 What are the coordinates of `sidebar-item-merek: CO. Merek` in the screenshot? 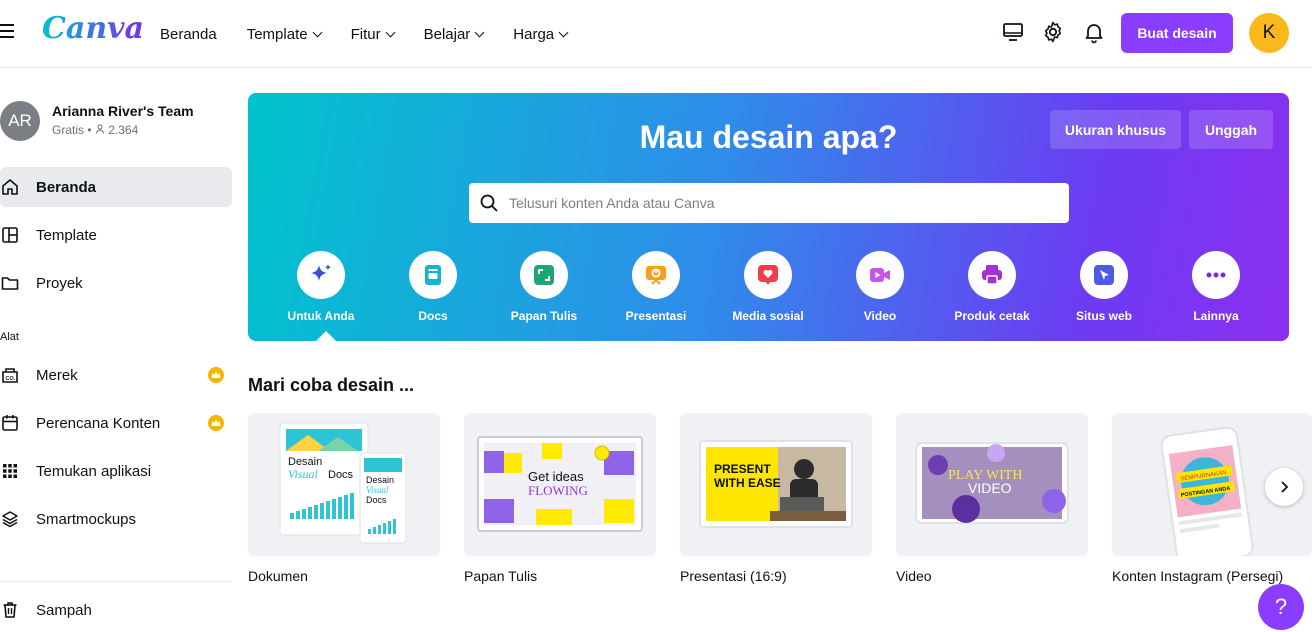 It's located at (116, 375).